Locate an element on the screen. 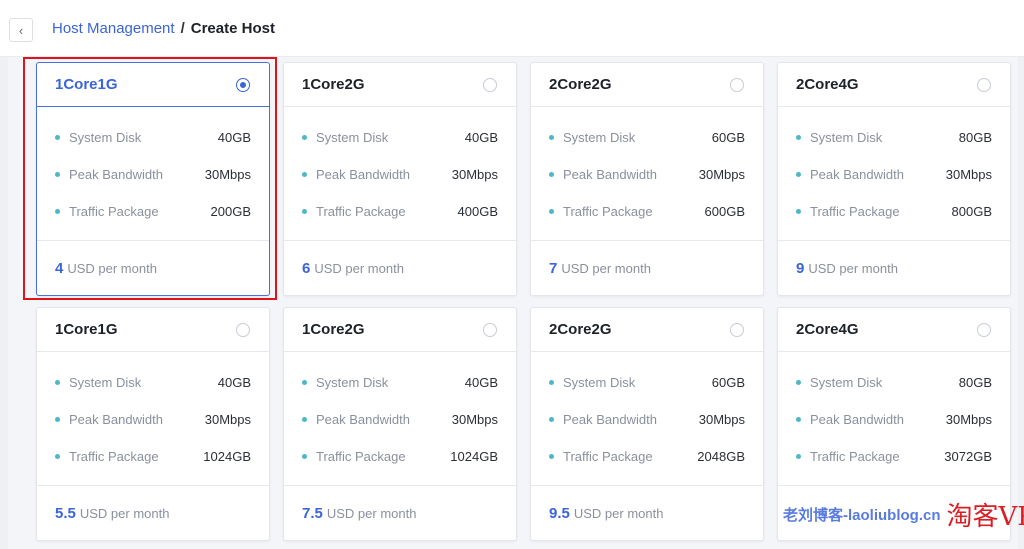 Image resolution: width=1024 pixels, height=549 pixels. plan-price: 4 USD per month is located at coordinates (153, 268).